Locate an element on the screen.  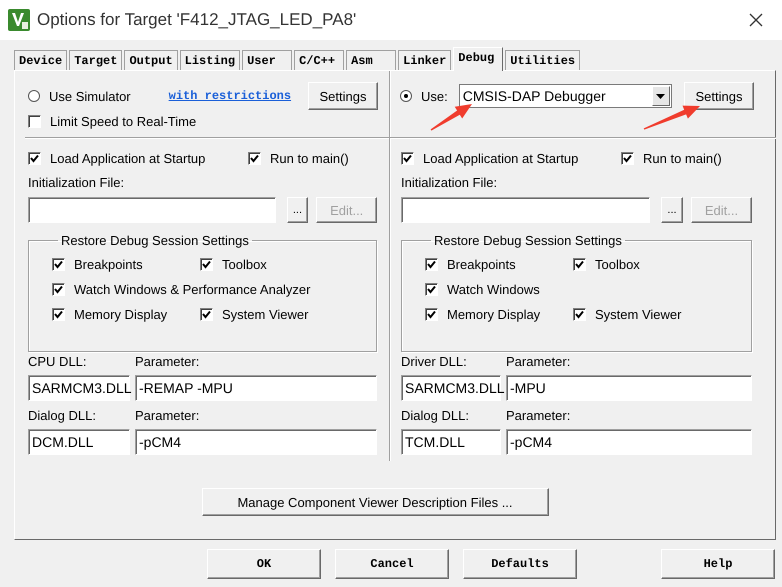
tab: Listing is located at coordinates (210, 60).